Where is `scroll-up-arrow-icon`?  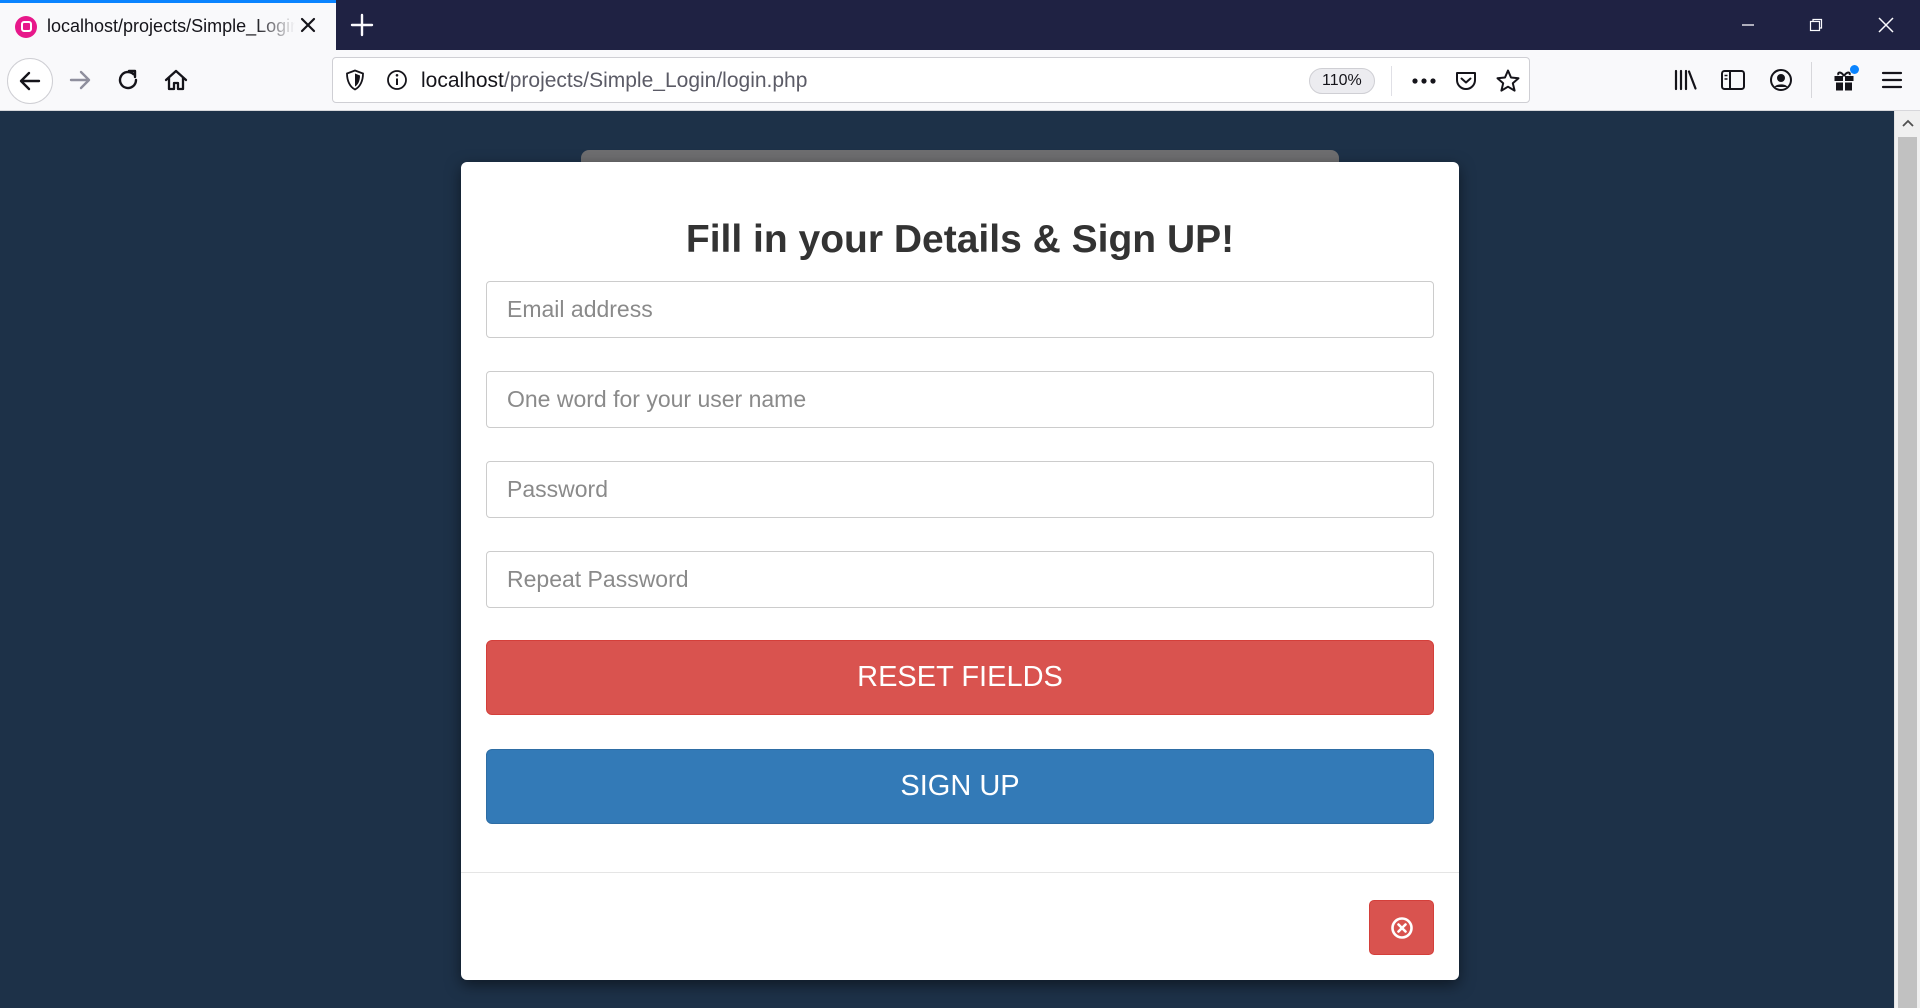 scroll-up-arrow-icon is located at coordinates (1907, 123).